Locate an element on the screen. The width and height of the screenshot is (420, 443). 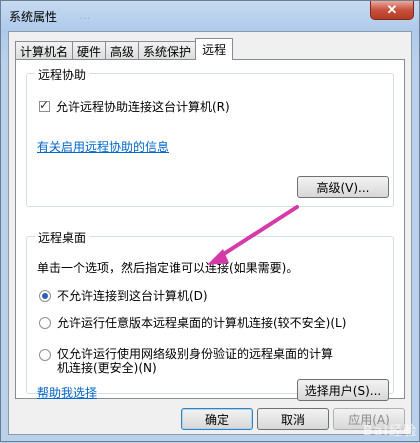
radio-nla is located at coordinates (45, 355).